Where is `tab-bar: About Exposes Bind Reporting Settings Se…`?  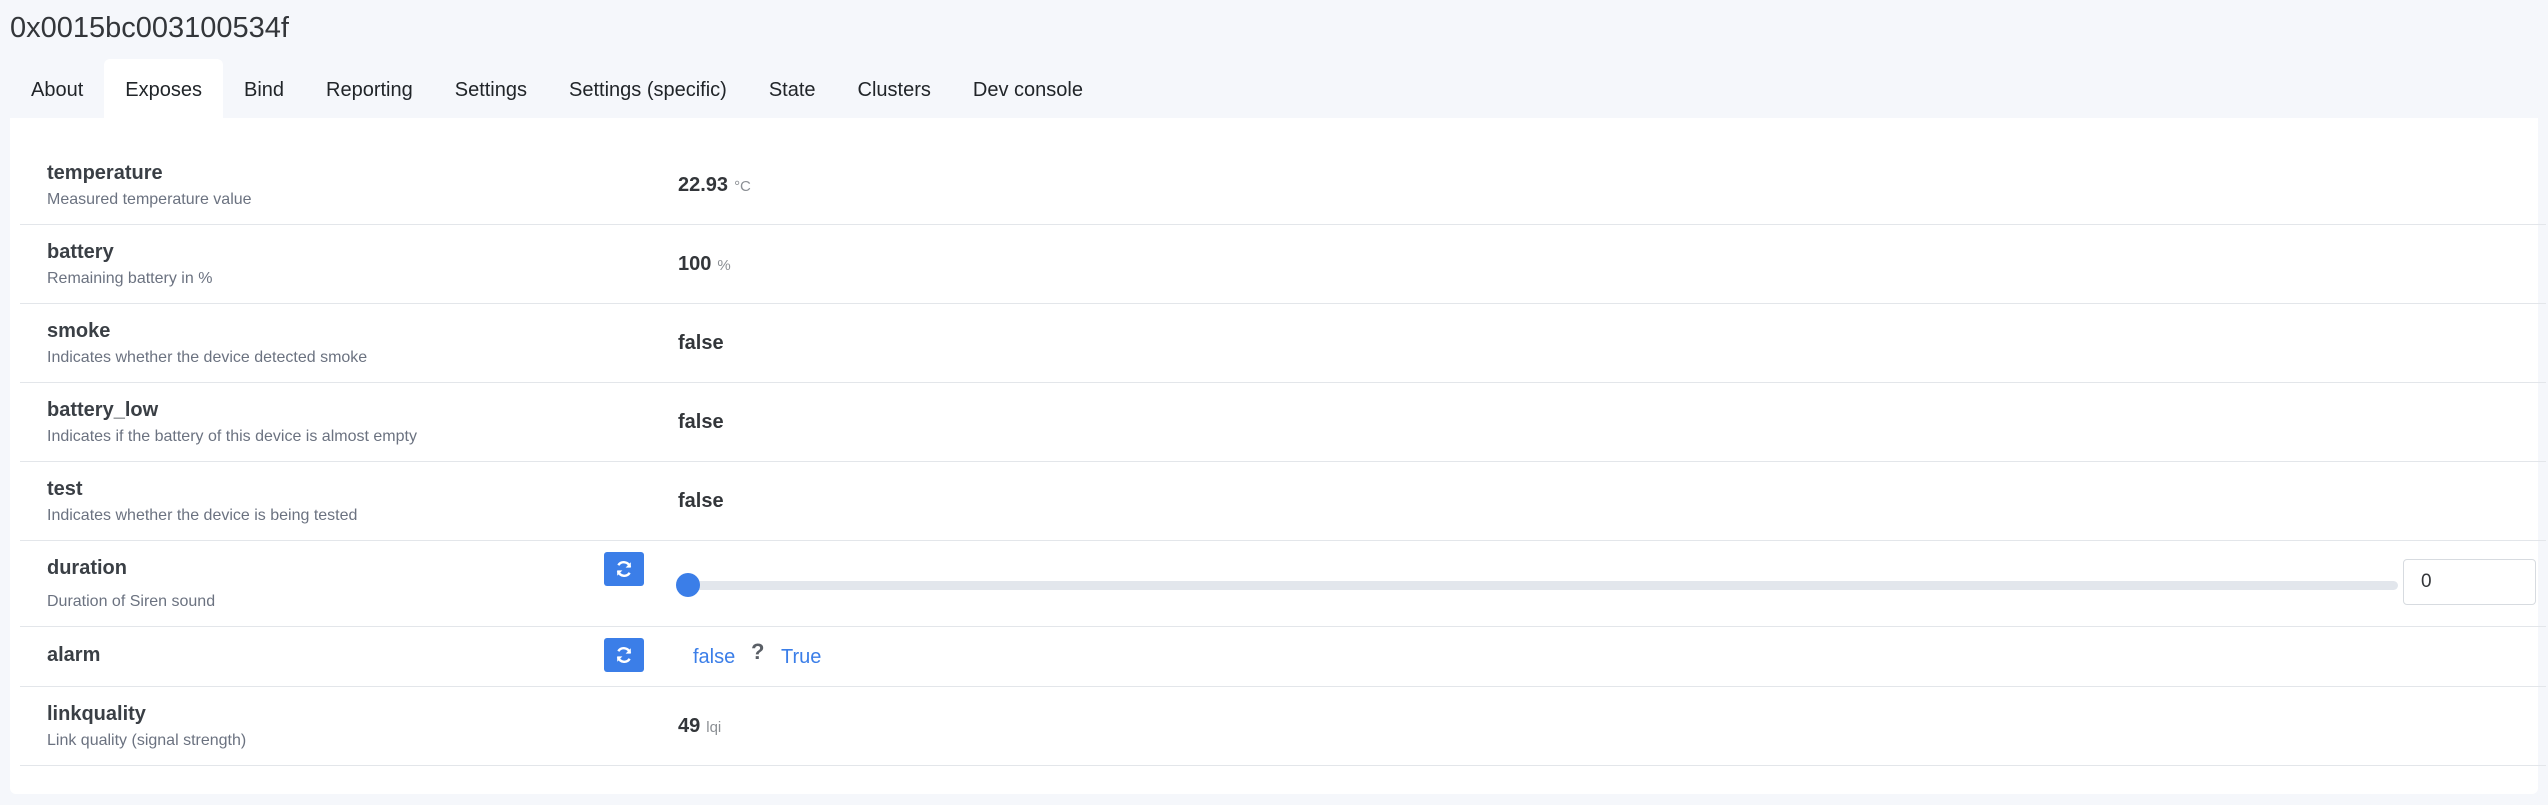 tab-bar: About Exposes Bind Reporting Settings Se… is located at coordinates (557, 89).